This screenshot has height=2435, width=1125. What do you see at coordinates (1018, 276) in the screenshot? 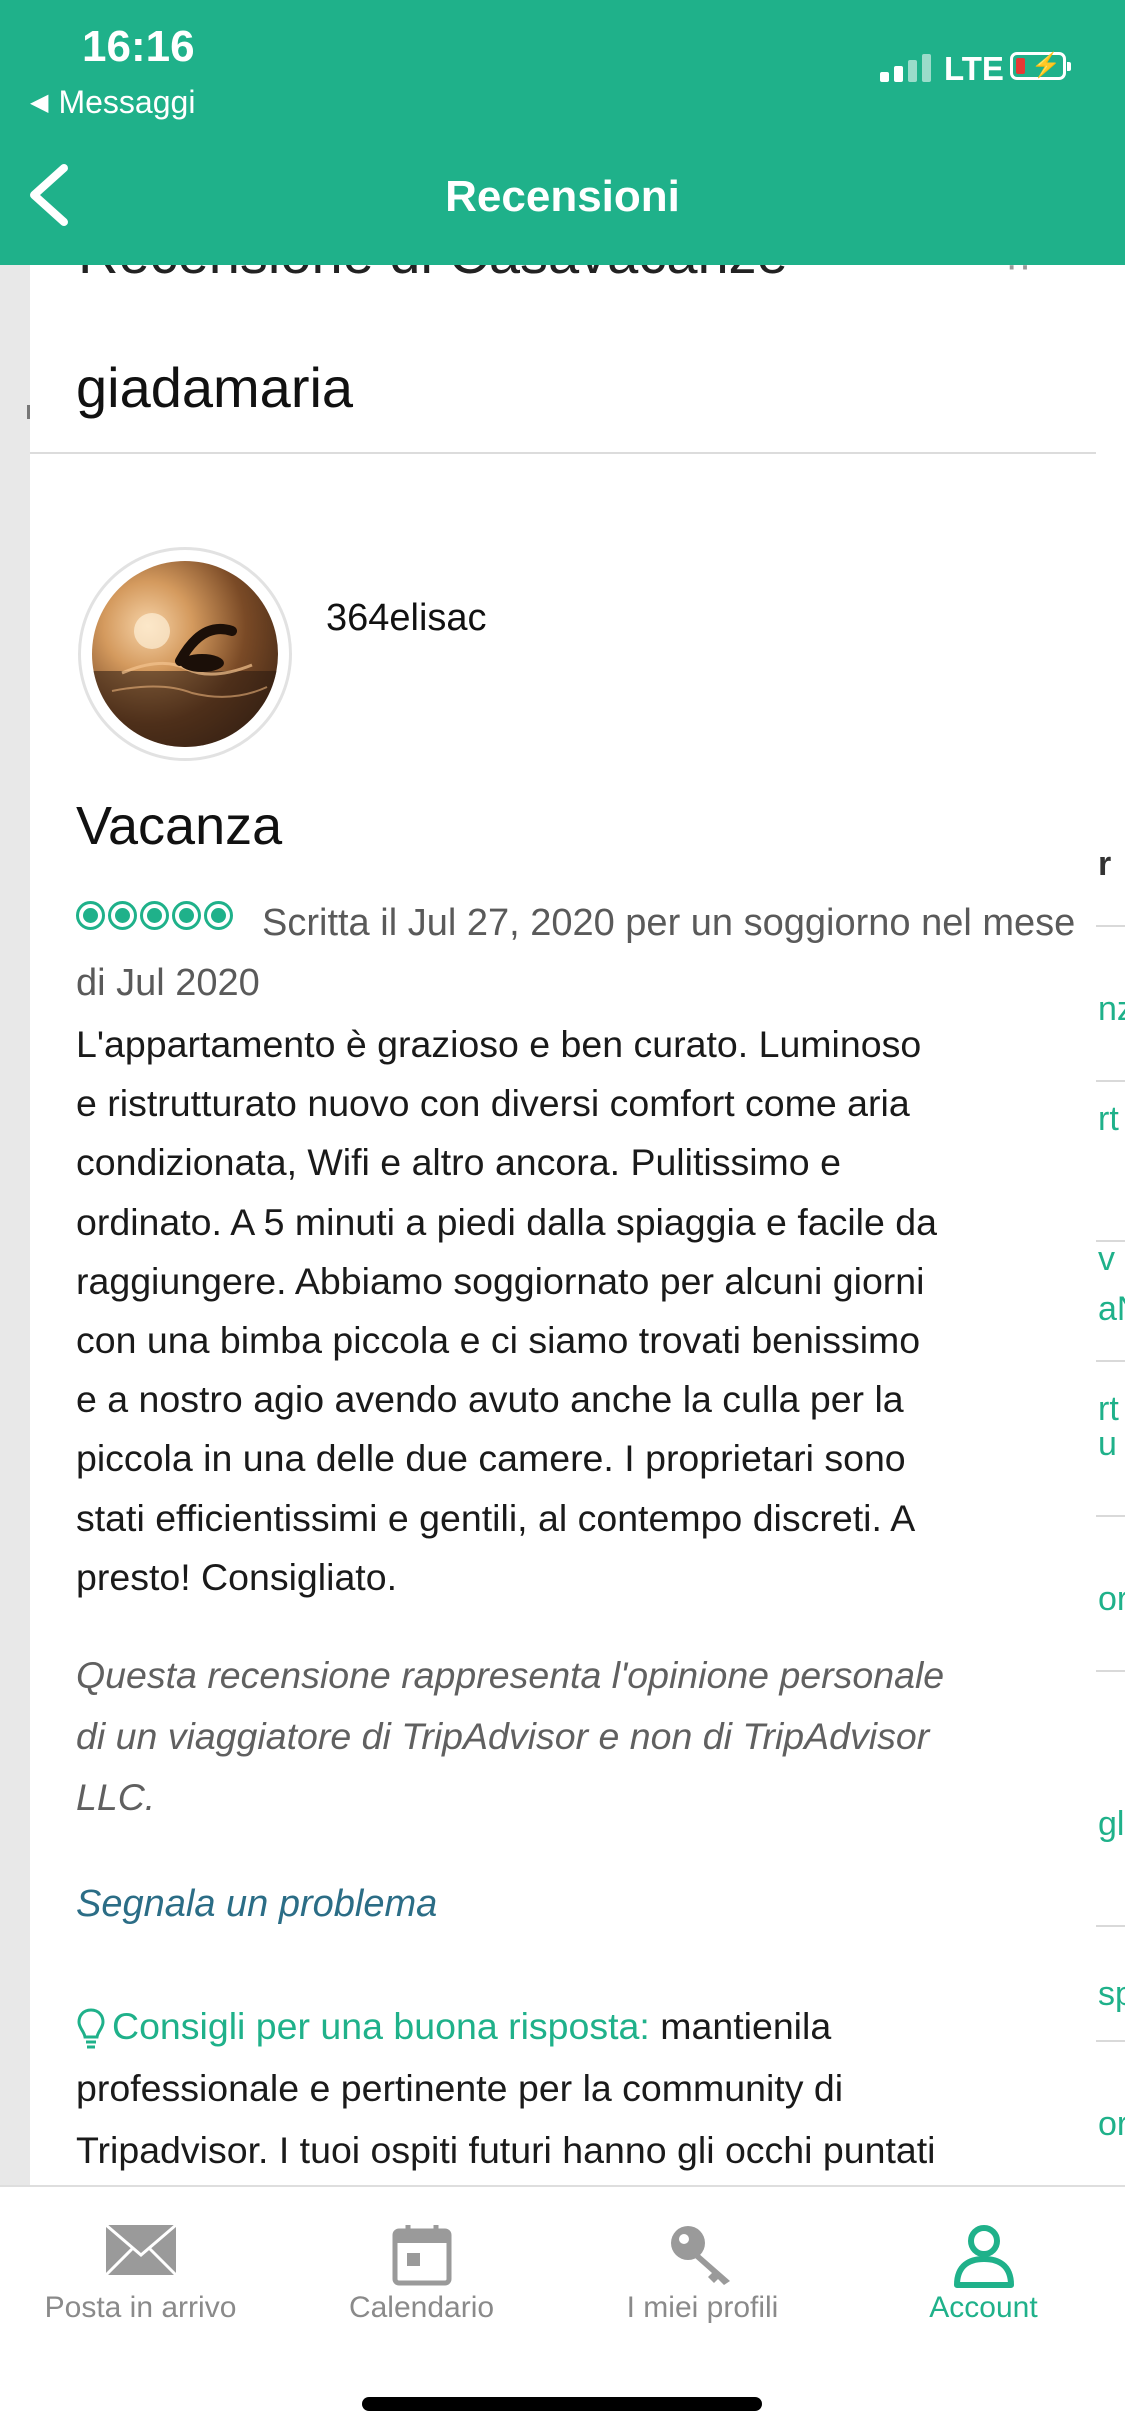
I see `close-icon: ··` at bounding box center [1018, 276].